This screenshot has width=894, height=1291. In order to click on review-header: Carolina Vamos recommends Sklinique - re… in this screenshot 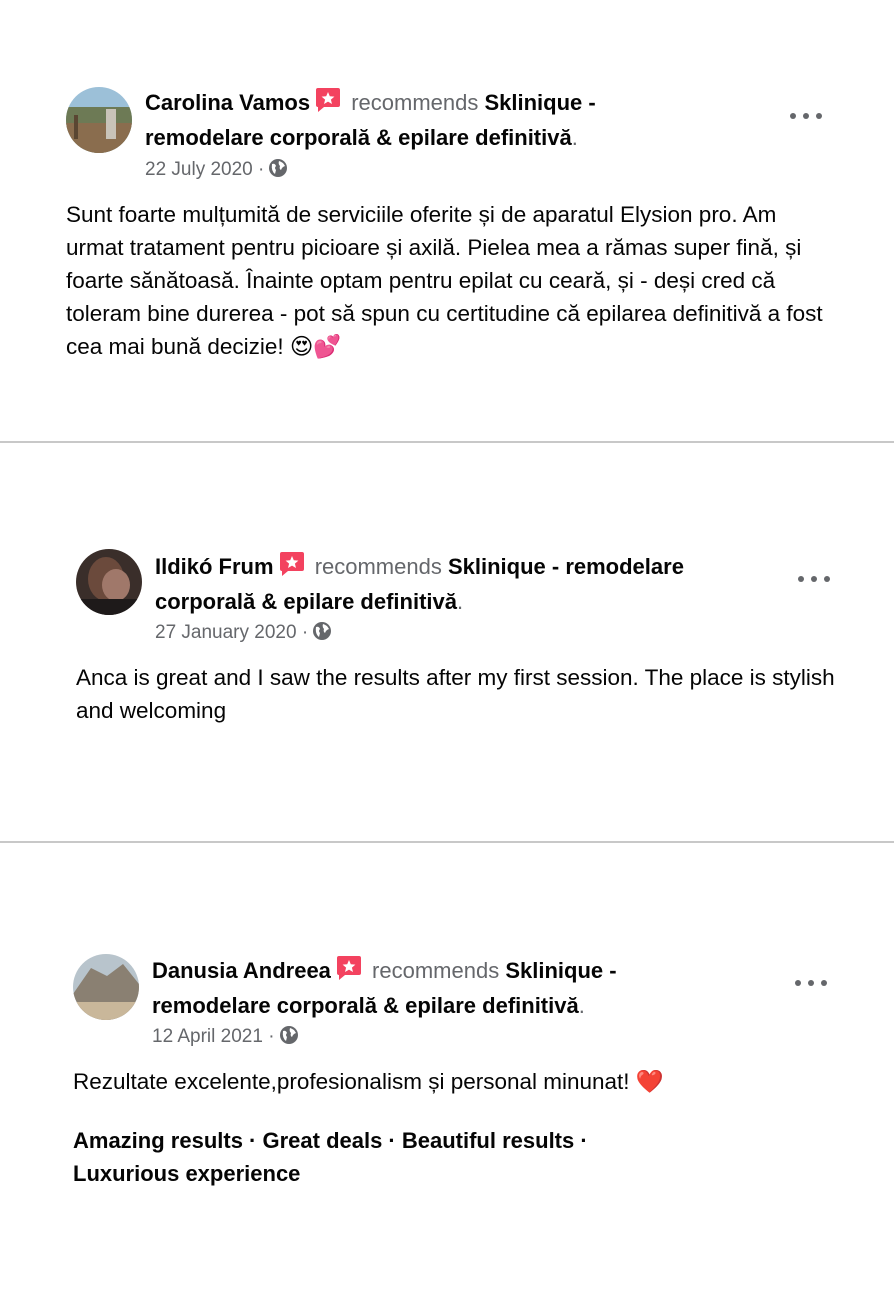, I will do `click(425, 120)`.